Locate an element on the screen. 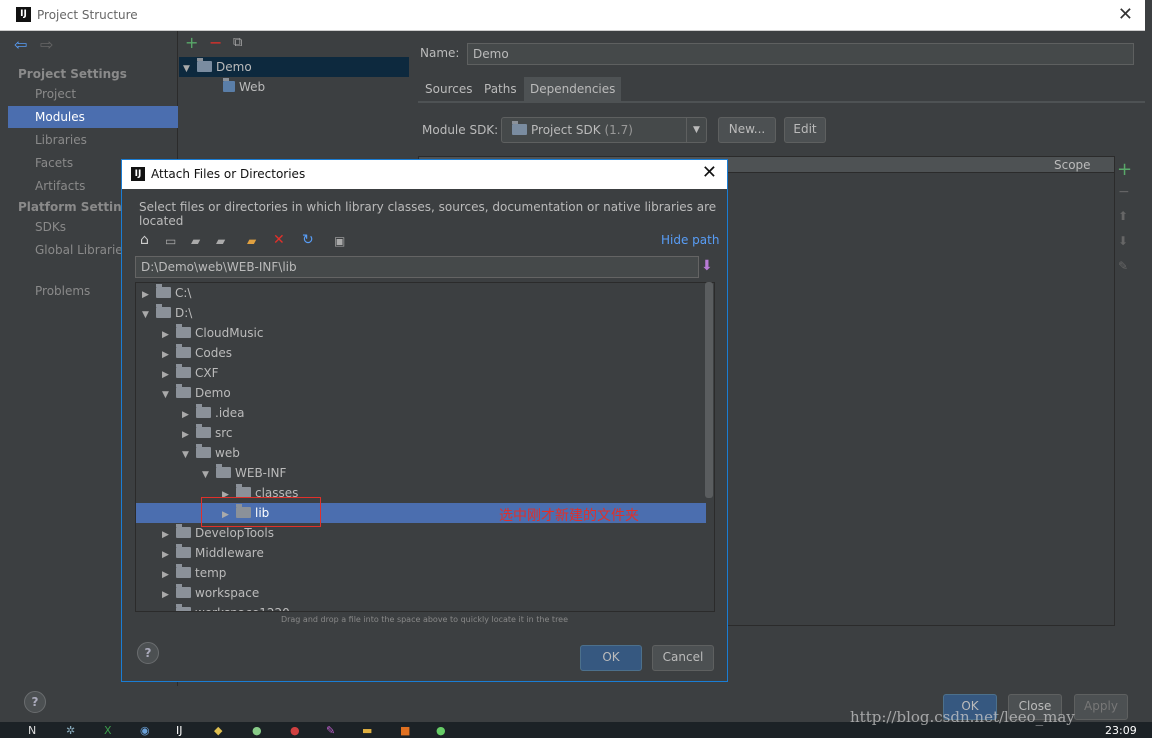  module-sdk-select: Project SDK (1.7) ▼ is located at coordinates (604, 130).